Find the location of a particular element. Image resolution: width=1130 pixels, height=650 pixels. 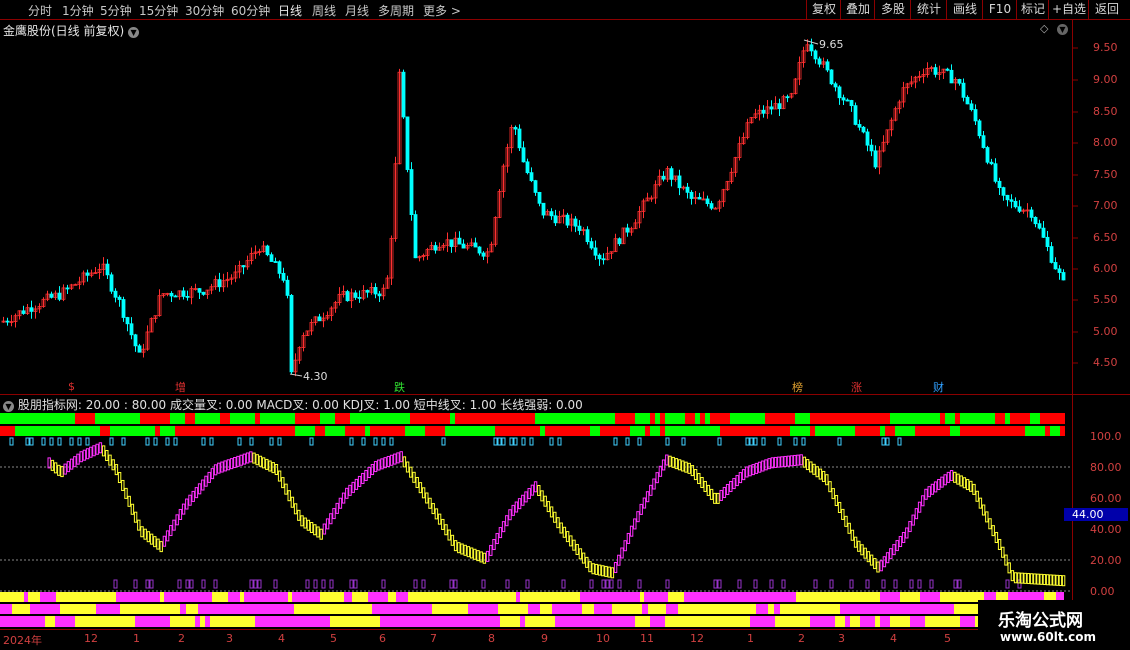

indicator-name: 股朋指标网 is located at coordinates (48, 405).